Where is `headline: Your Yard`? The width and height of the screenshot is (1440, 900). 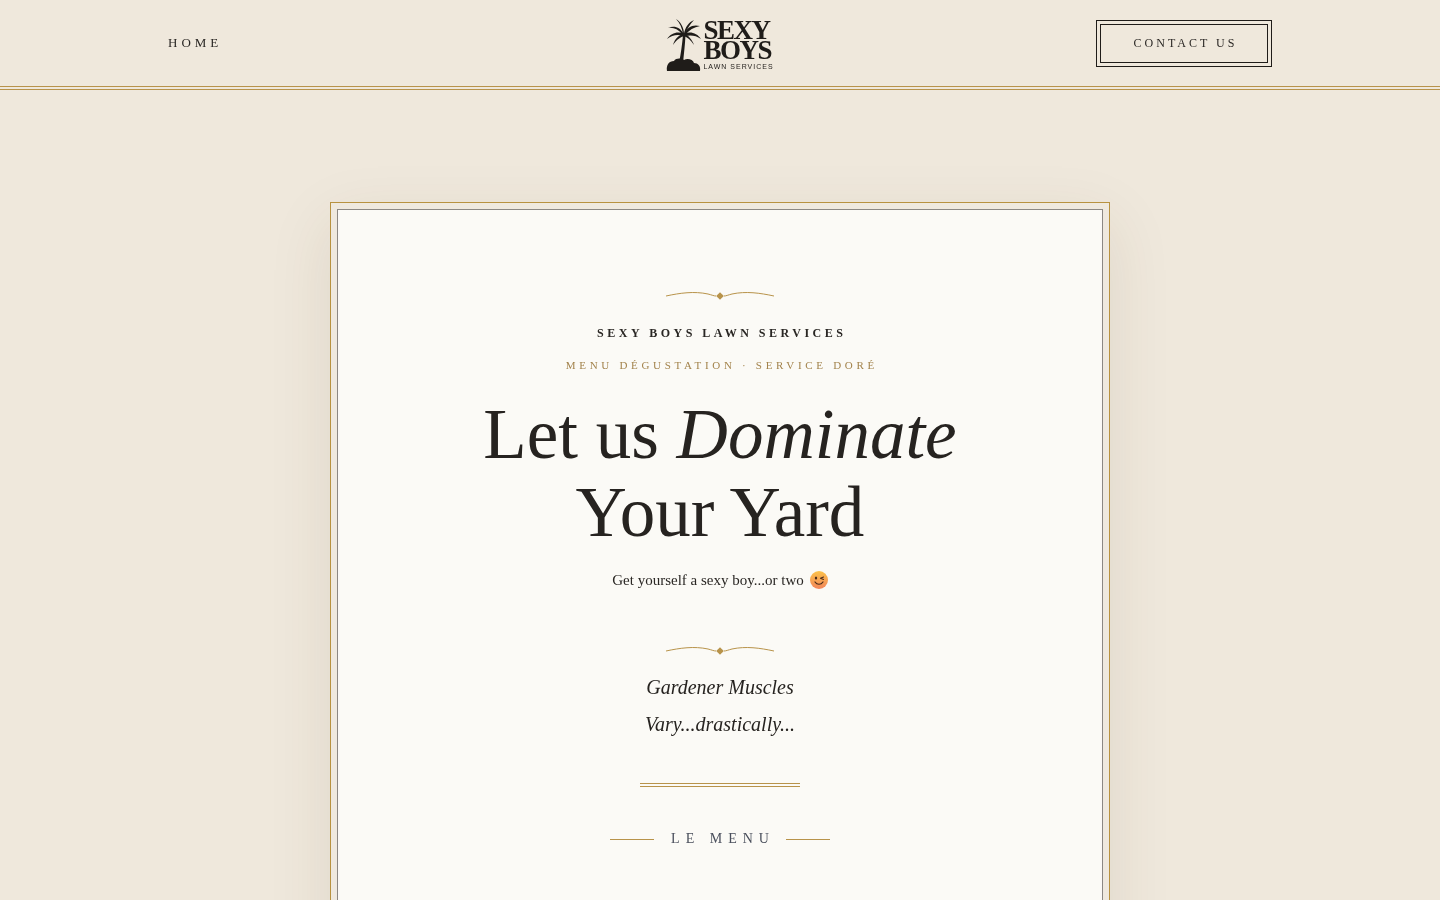 headline: Your Yard is located at coordinates (720, 512).